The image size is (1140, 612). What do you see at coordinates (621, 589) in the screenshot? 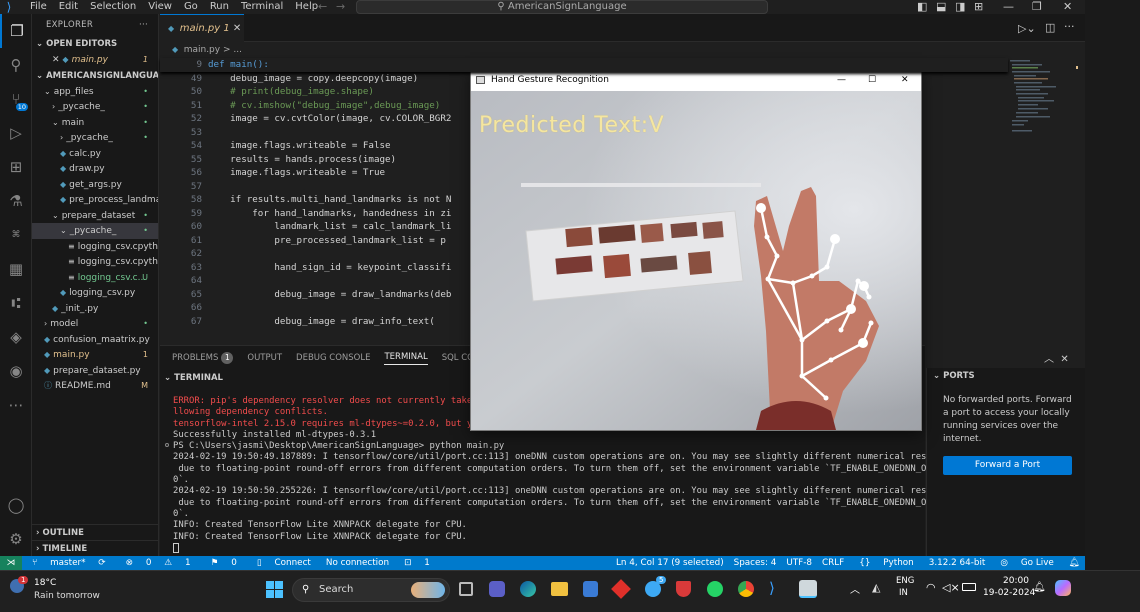
I see `app-red-diamond-icon` at bounding box center [621, 589].